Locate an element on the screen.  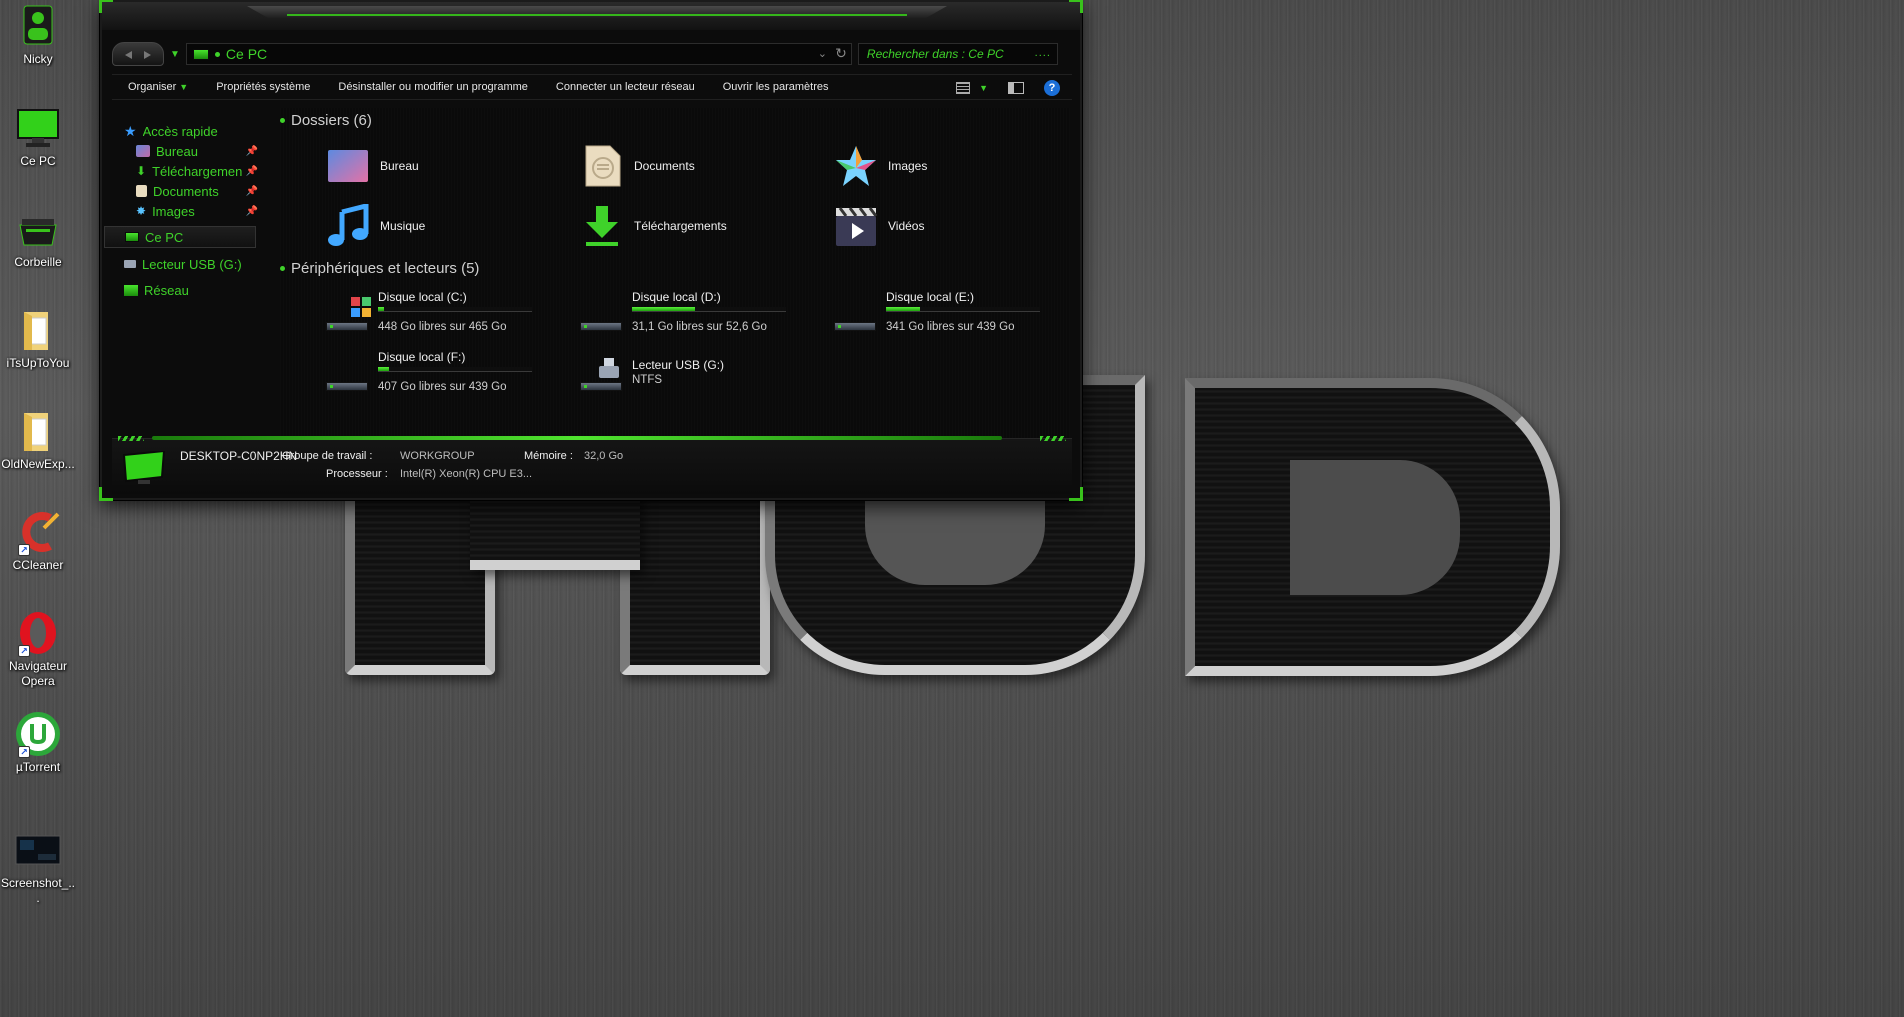
downloads-folder-icon is located at coordinates (602, 226).